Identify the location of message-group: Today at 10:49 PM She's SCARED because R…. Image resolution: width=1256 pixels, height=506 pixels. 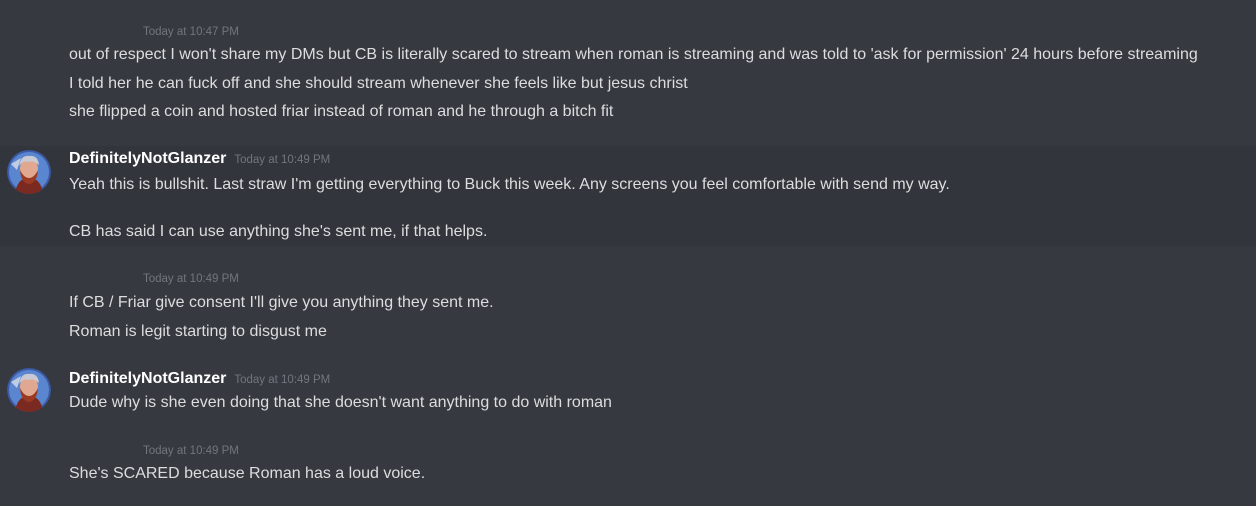
(628, 469).